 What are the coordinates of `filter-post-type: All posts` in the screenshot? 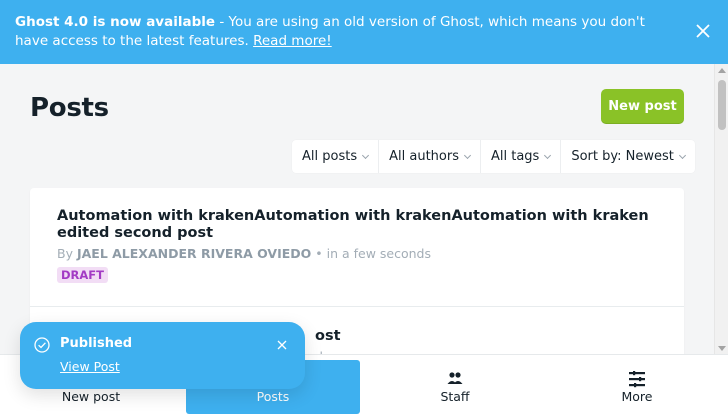 It's located at (336, 156).